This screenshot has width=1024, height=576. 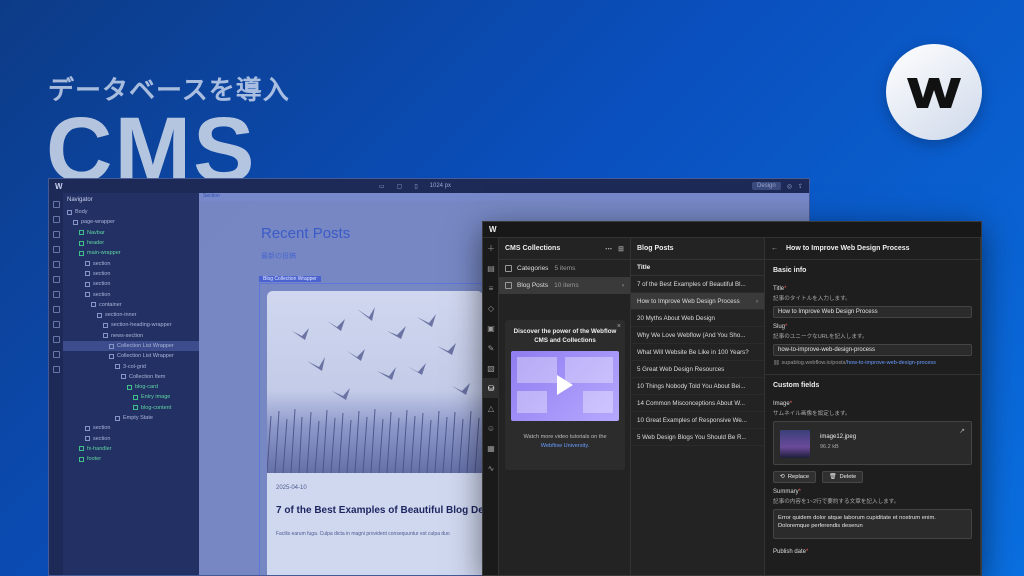 I want to click on slug-help: 記事のユニークなURLを記入します。, so click(x=820, y=337).